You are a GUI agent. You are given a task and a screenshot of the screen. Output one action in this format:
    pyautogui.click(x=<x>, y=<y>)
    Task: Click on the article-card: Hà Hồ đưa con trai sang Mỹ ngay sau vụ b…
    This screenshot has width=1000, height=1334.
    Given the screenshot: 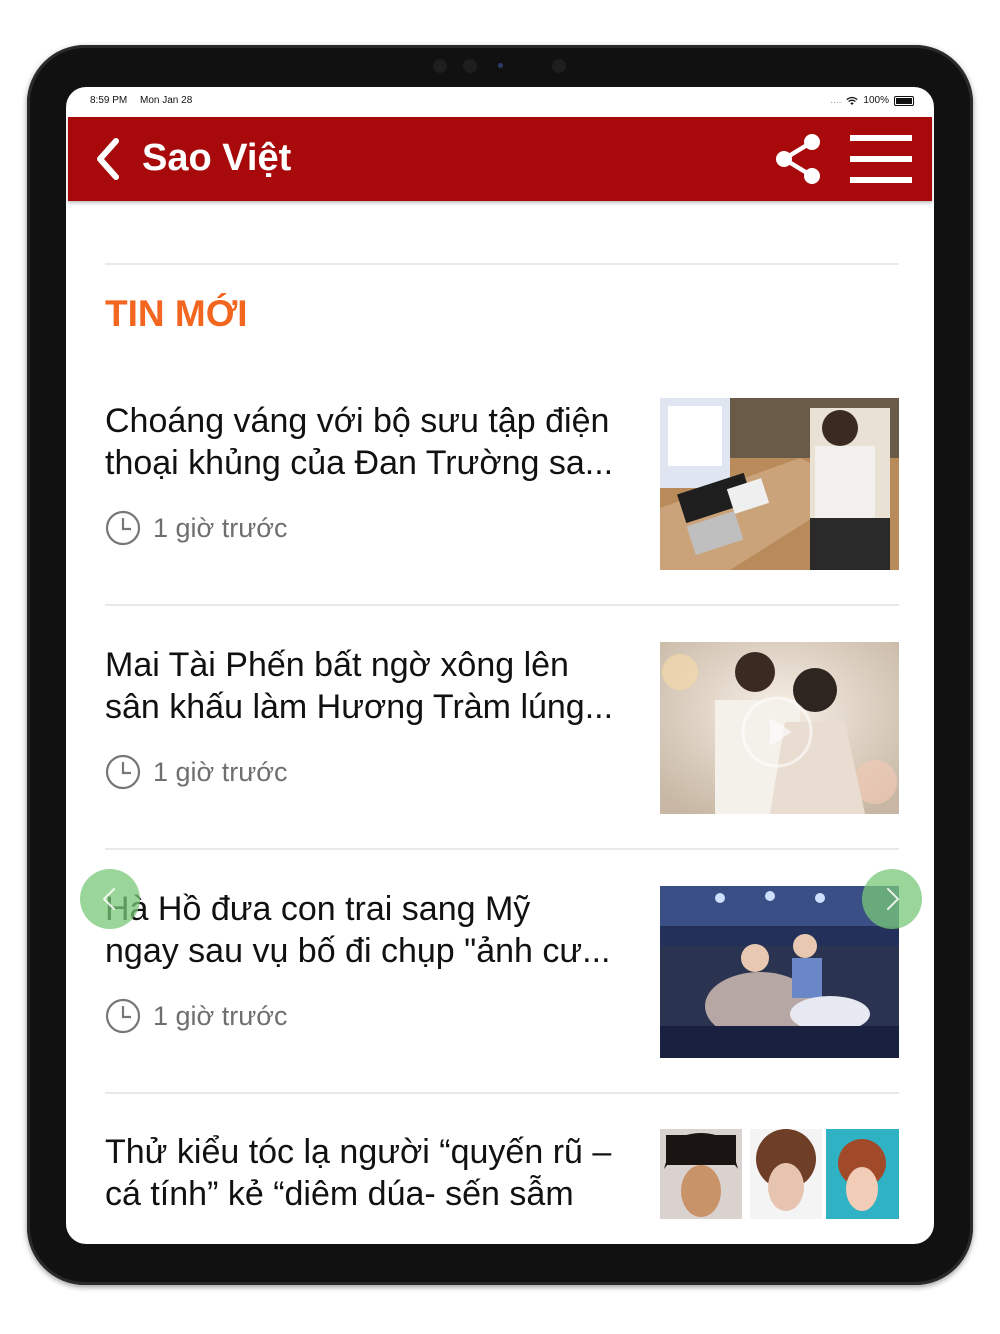 What is the action you would take?
    pyautogui.click(x=502, y=972)
    